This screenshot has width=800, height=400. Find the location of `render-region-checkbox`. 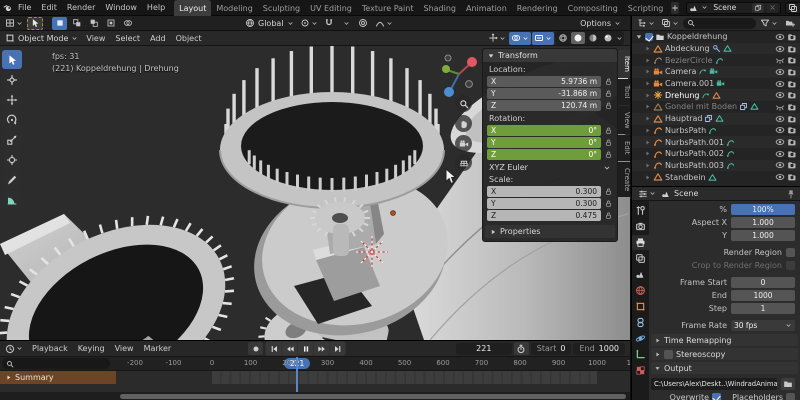

render-region-checkbox is located at coordinates (790, 252).